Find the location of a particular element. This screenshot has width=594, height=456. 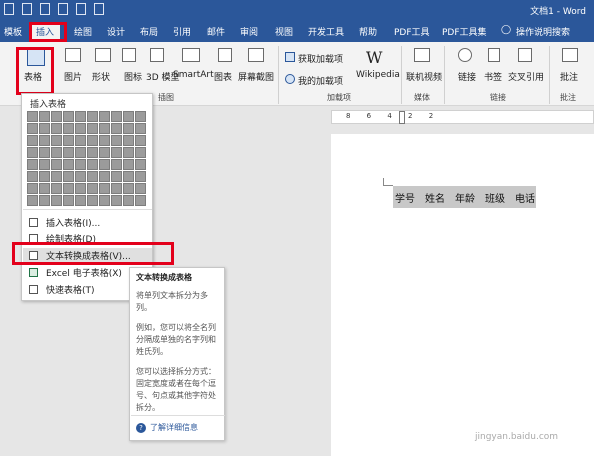

page-corner-mark is located at coordinates (388, 182).